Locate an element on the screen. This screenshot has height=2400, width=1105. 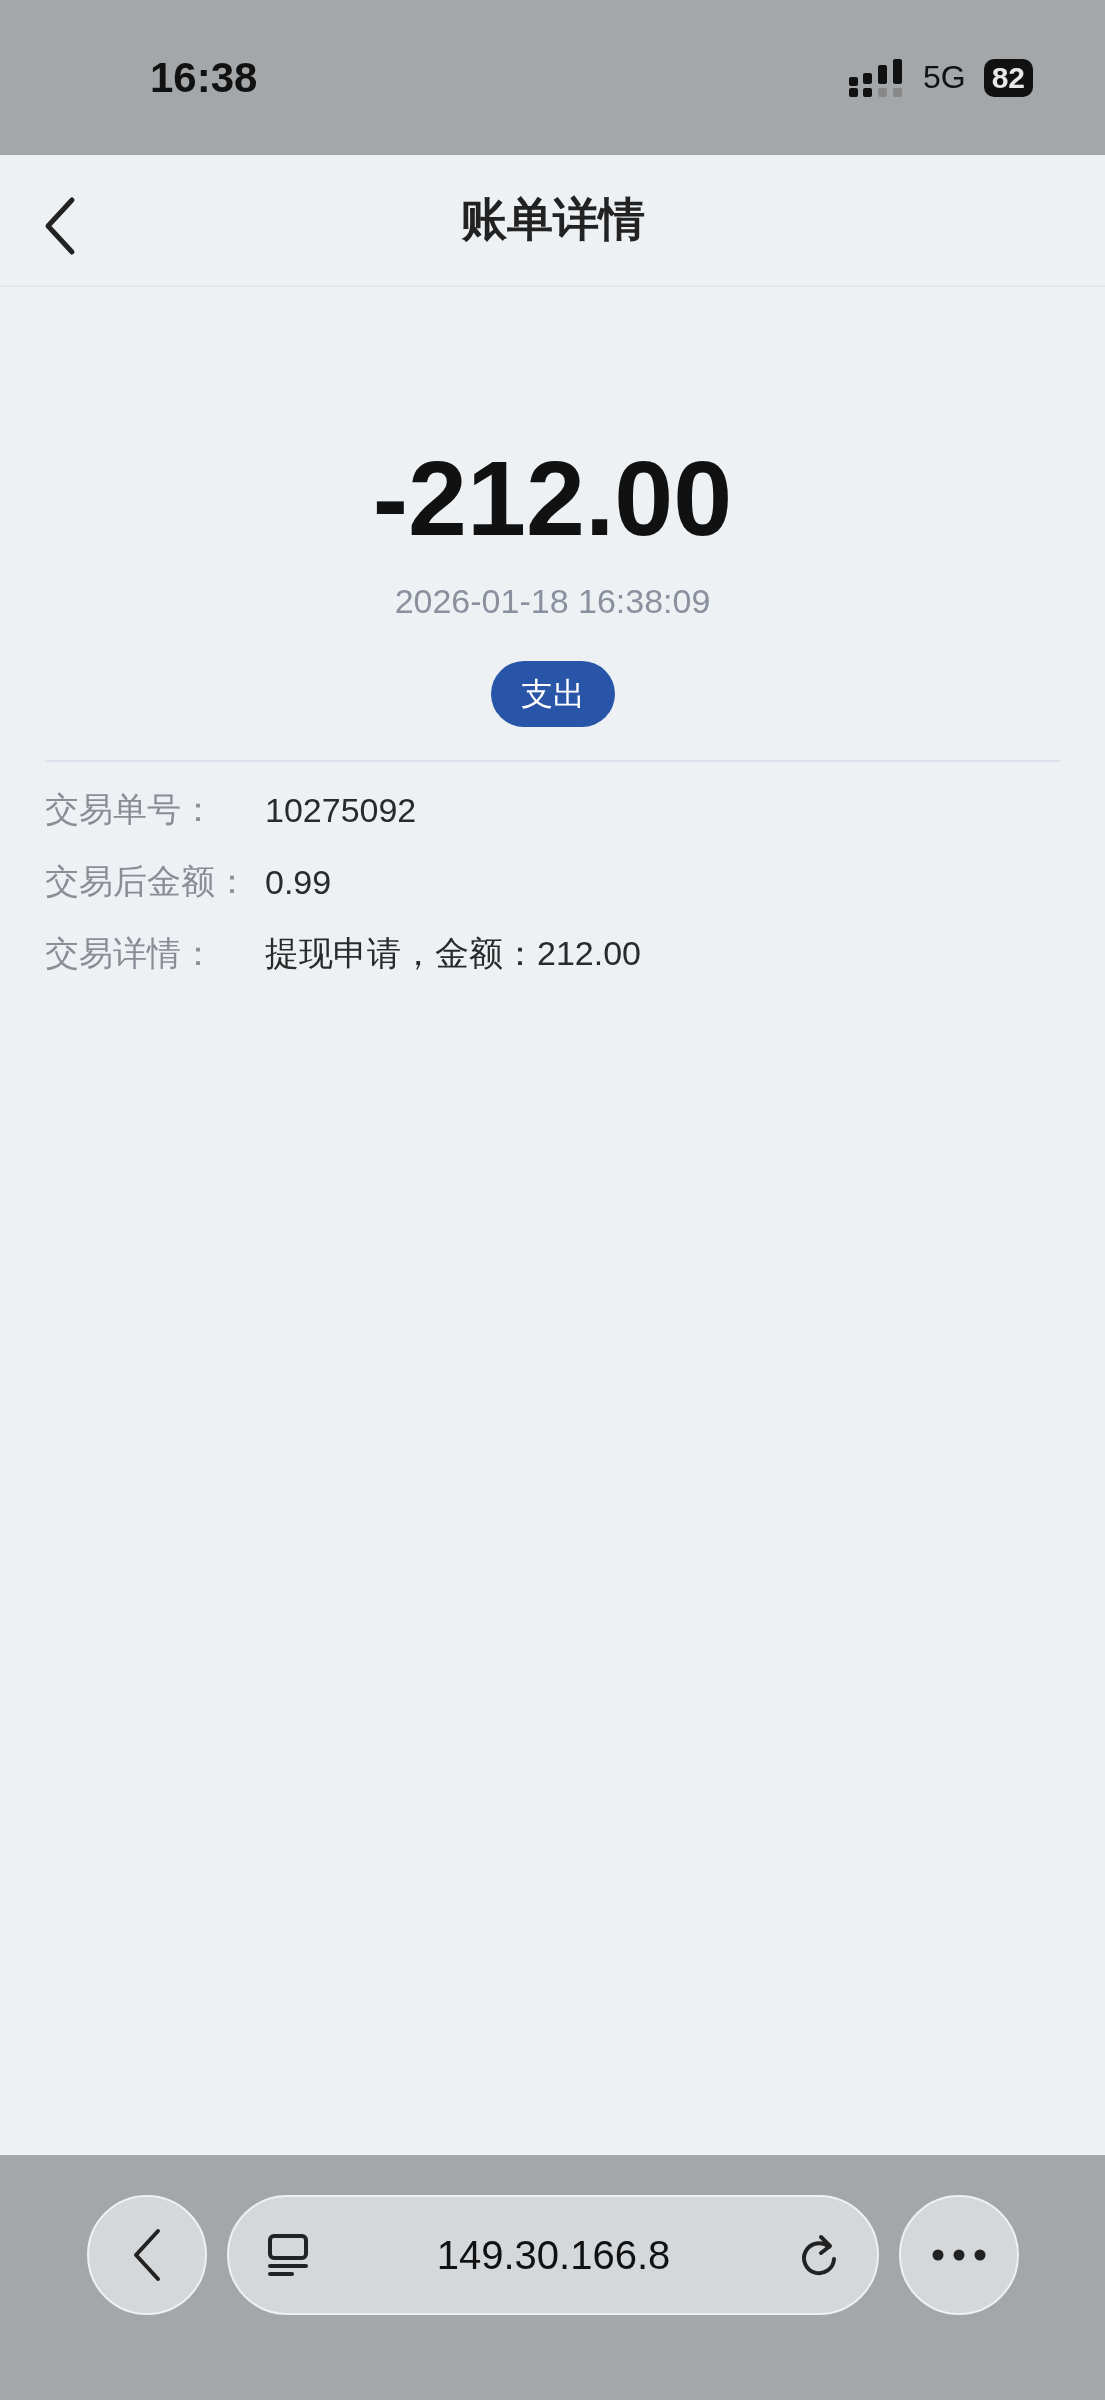
clock: 16:38 is located at coordinates (204, 77).